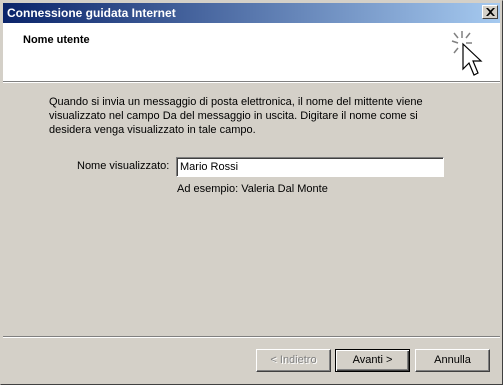 This screenshot has height=385, width=503. Describe the element at coordinates (251, 82) in the screenshot. I see `header-divider` at that location.